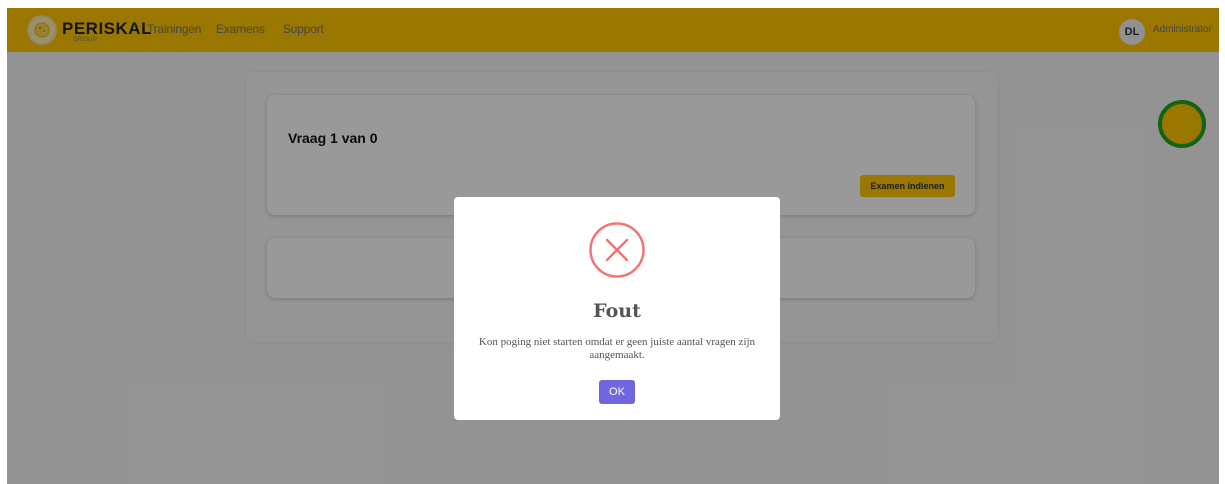 The image size is (1225, 484). Describe the element at coordinates (617, 311) in the screenshot. I see `dialog-title: Fout` at that location.